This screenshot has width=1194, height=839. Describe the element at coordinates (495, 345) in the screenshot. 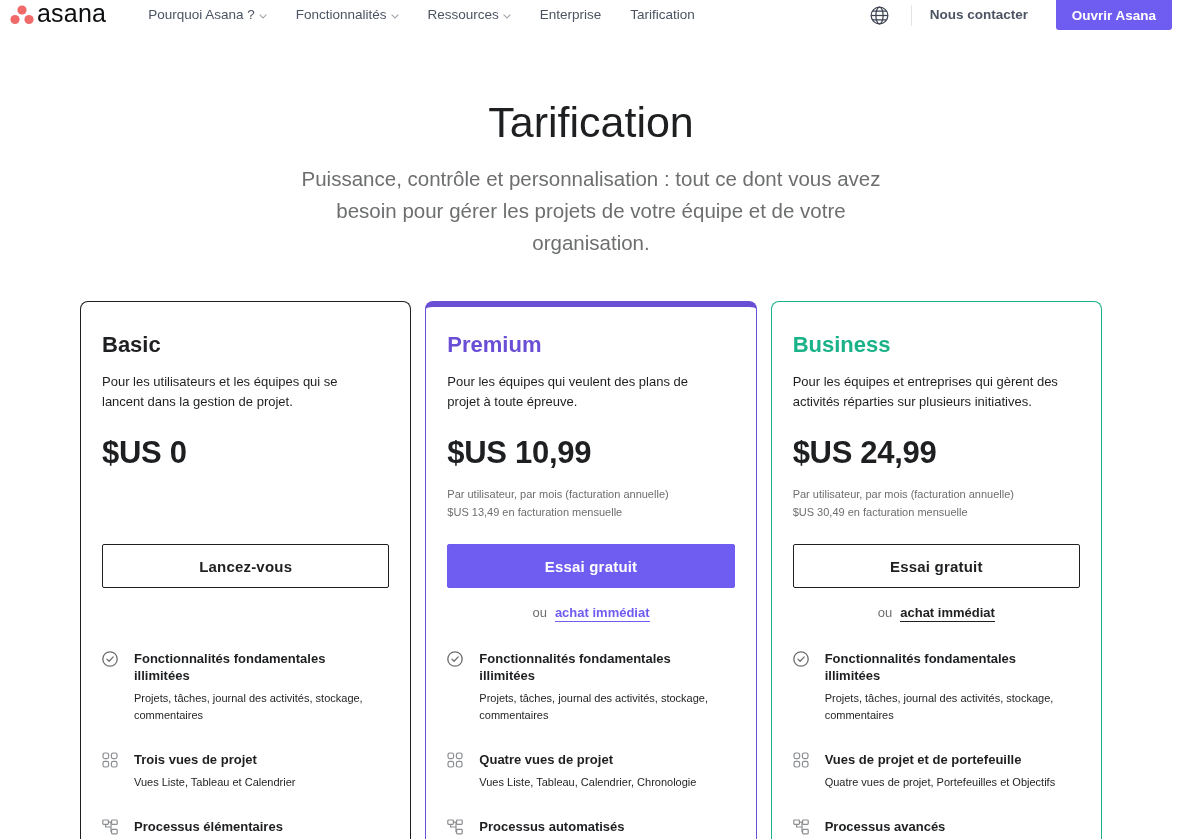

I see `plan-name: Premium` at that location.